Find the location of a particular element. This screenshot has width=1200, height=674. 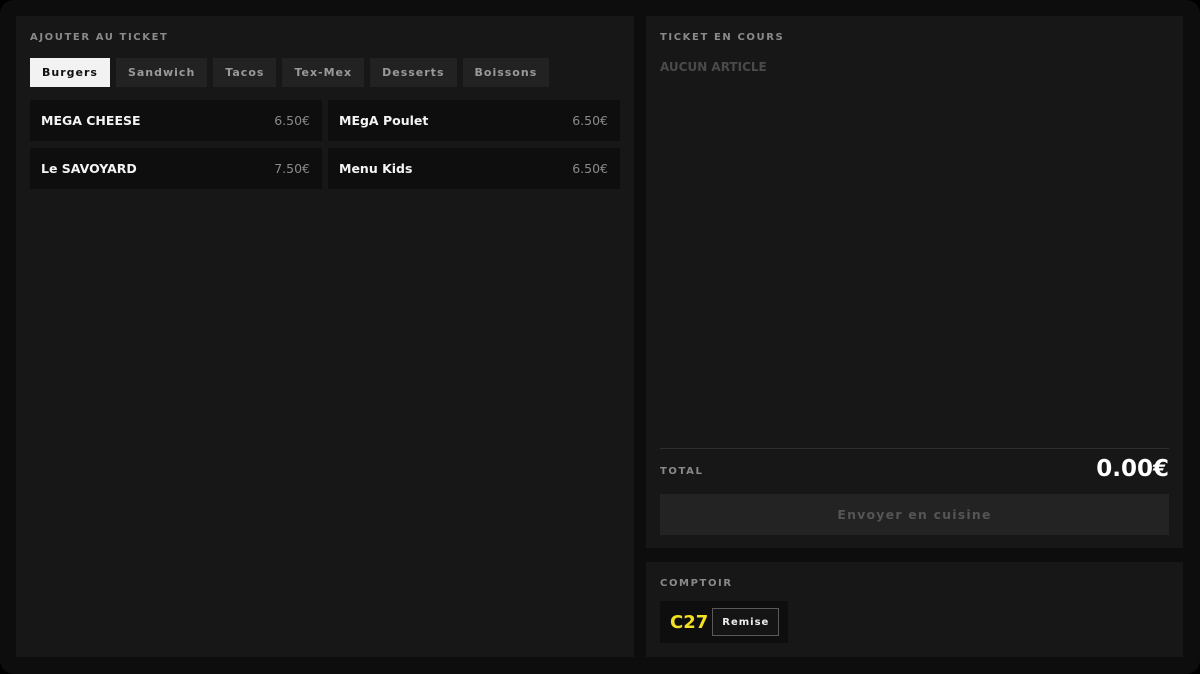

product-name: Le SAVOYARD is located at coordinates (89, 168).